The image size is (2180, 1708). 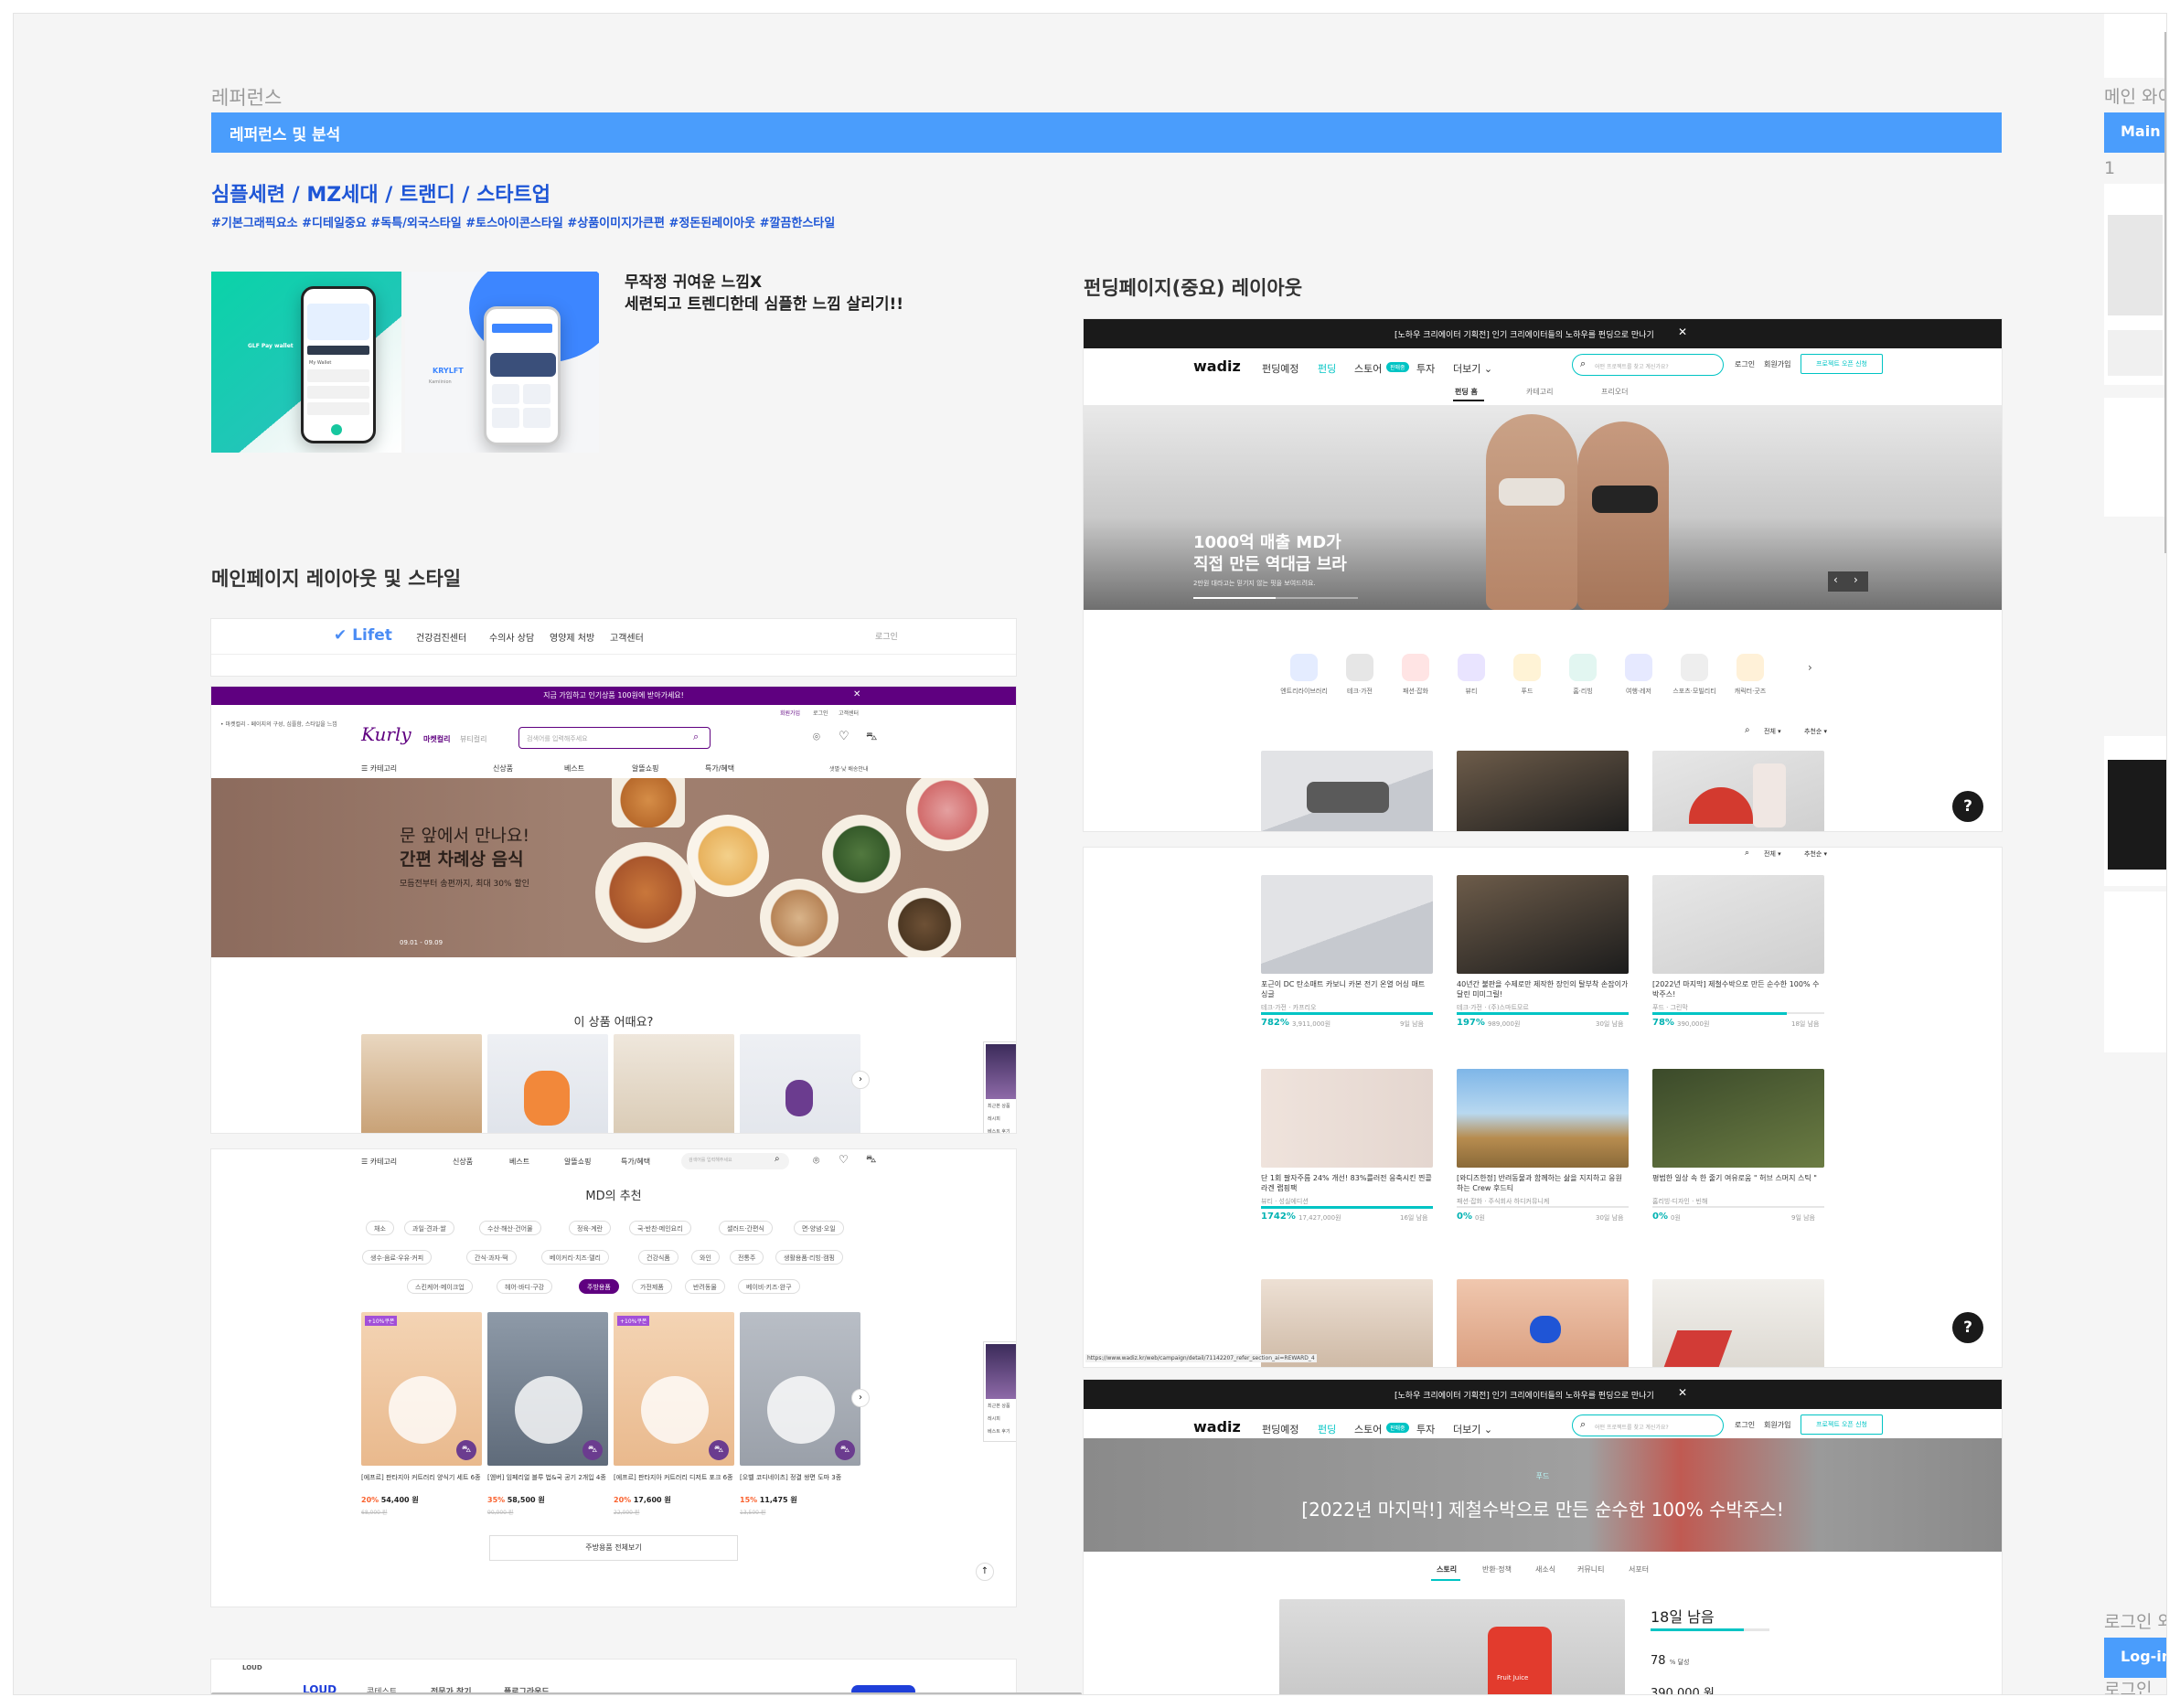 I want to click on chevron-left-icon: ‹, so click(x=1836, y=580).